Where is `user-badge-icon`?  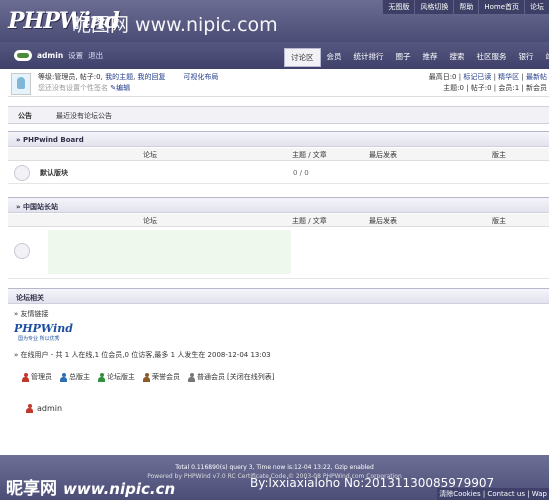
user-badge-icon is located at coordinates (23, 55).